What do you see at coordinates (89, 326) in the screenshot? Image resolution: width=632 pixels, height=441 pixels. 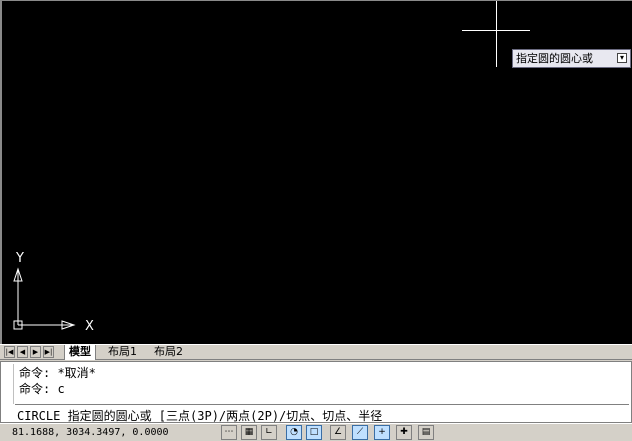 I see `ucs-x-label: X` at bounding box center [89, 326].